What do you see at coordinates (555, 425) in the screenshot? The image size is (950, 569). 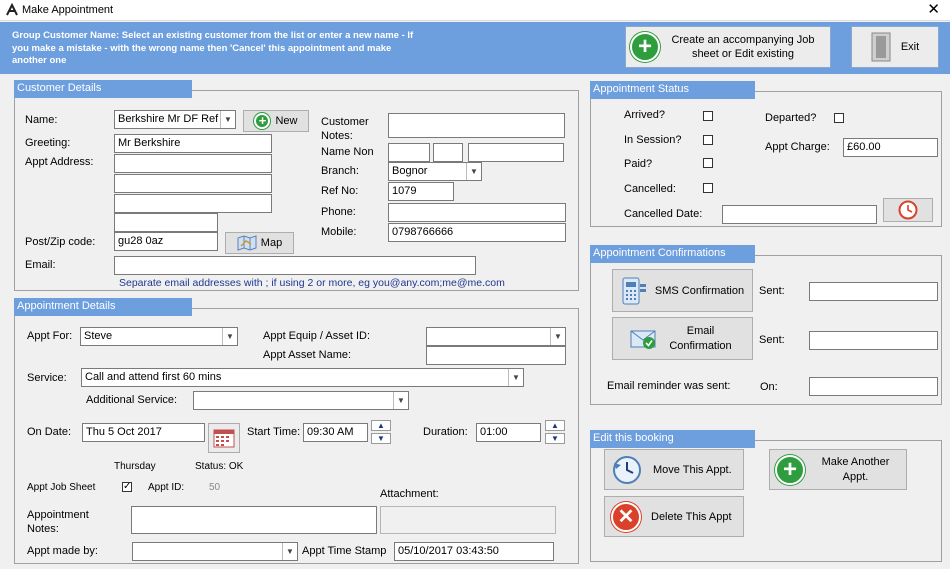 I see `duration-up-icon: ▲` at bounding box center [555, 425].